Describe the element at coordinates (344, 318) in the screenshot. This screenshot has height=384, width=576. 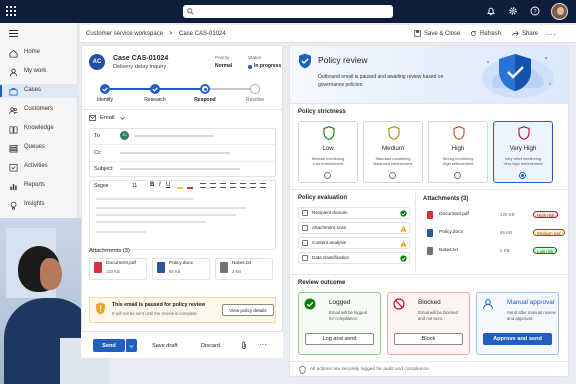
I see `outcome-text2: for compliance.` at that location.